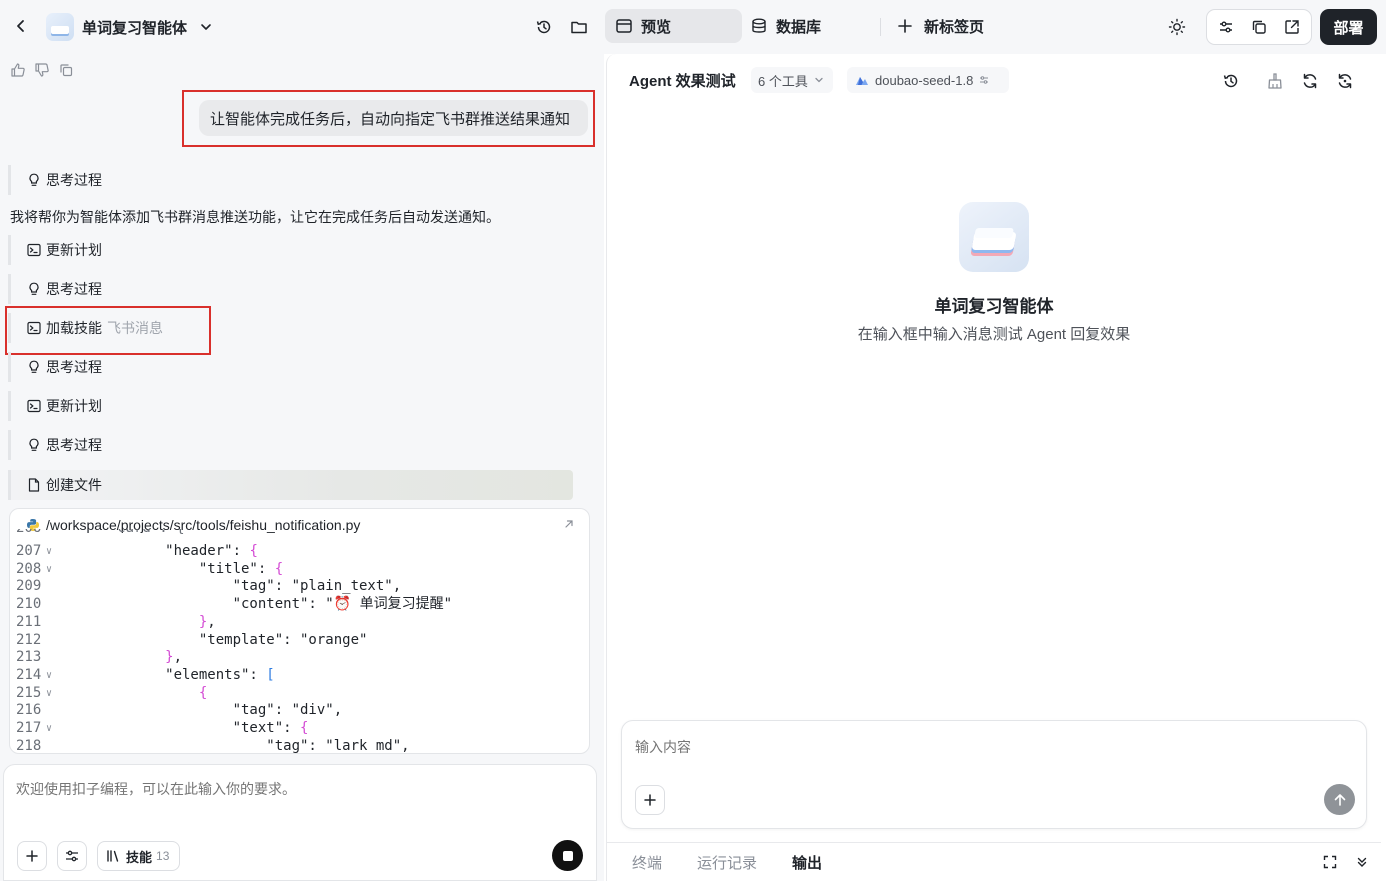 The image size is (1386, 881). What do you see at coordinates (29, 604) in the screenshot?
I see `line-number: 210` at bounding box center [29, 604].